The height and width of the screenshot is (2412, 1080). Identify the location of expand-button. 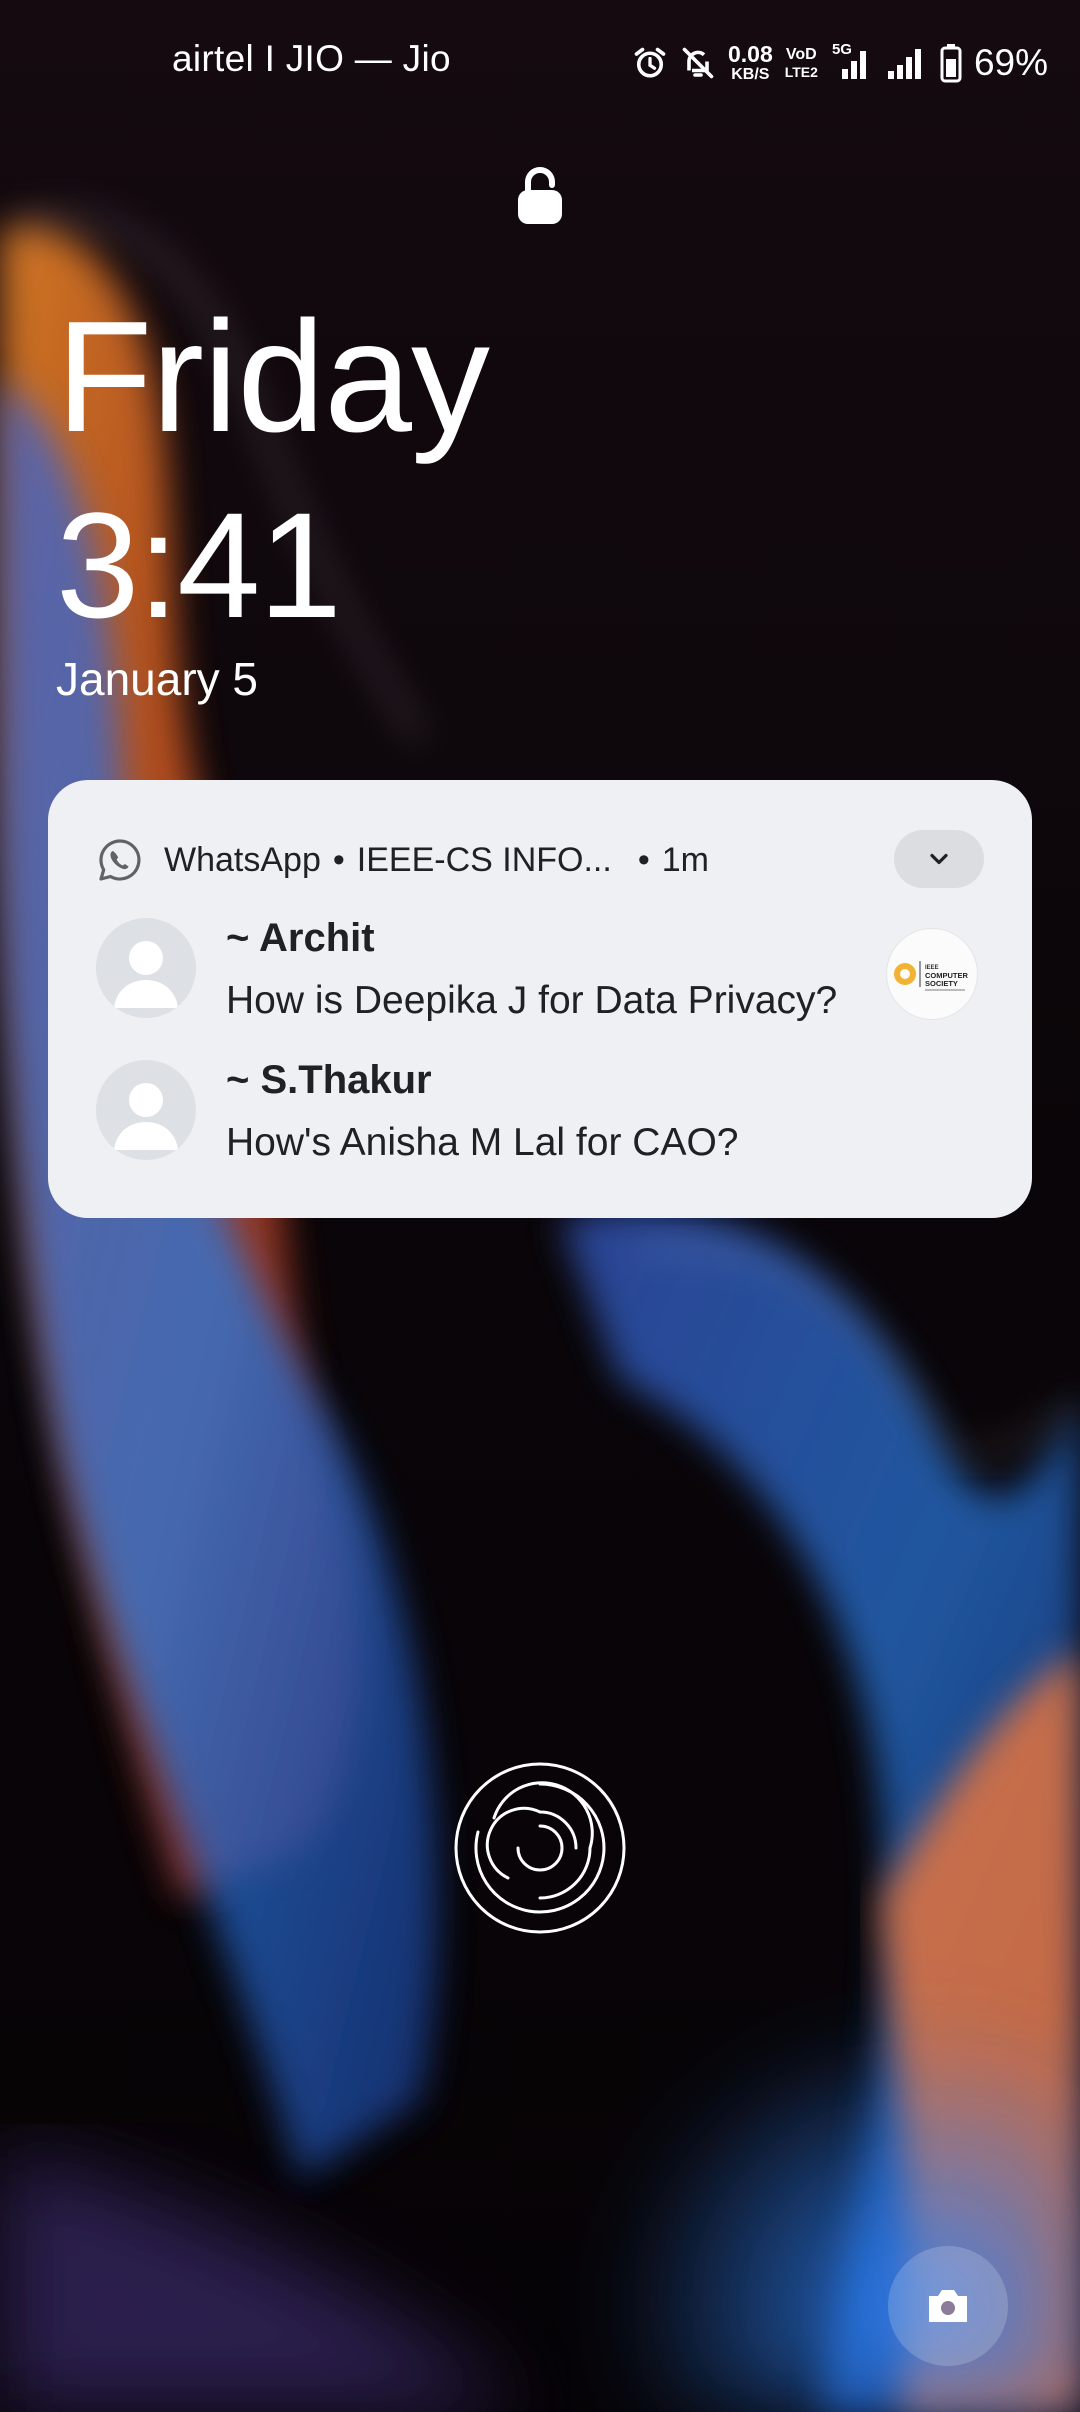
(939, 859).